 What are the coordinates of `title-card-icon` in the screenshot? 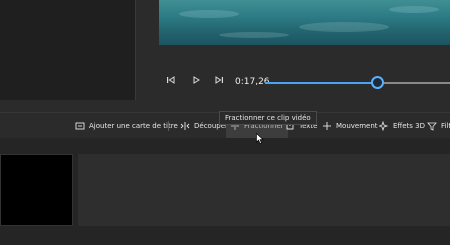 It's located at (80, 126).